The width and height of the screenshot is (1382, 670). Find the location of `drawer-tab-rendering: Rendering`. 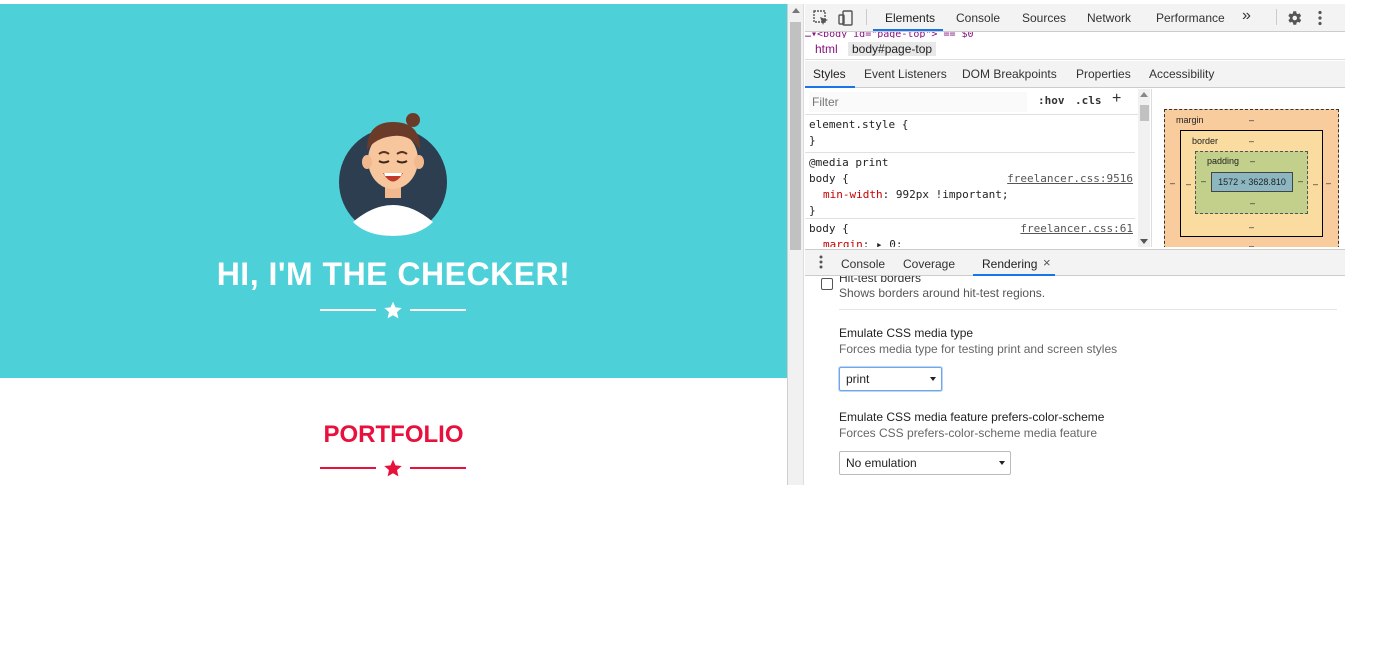

drawer-tab-rendering: Rendering is located at coordinates (1009, 264).